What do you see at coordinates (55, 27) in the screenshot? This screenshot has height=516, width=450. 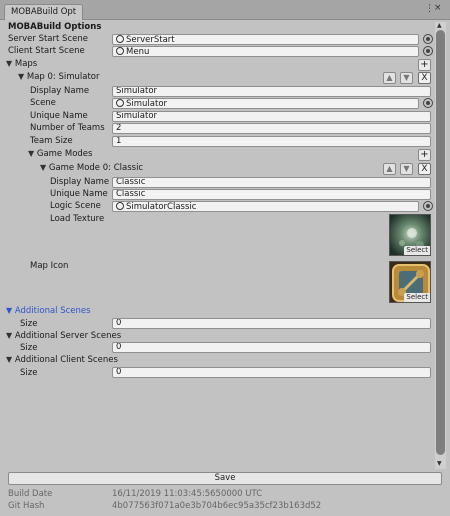 I see `page-title: MOBABuild Options` at bounding box center [55, 27].